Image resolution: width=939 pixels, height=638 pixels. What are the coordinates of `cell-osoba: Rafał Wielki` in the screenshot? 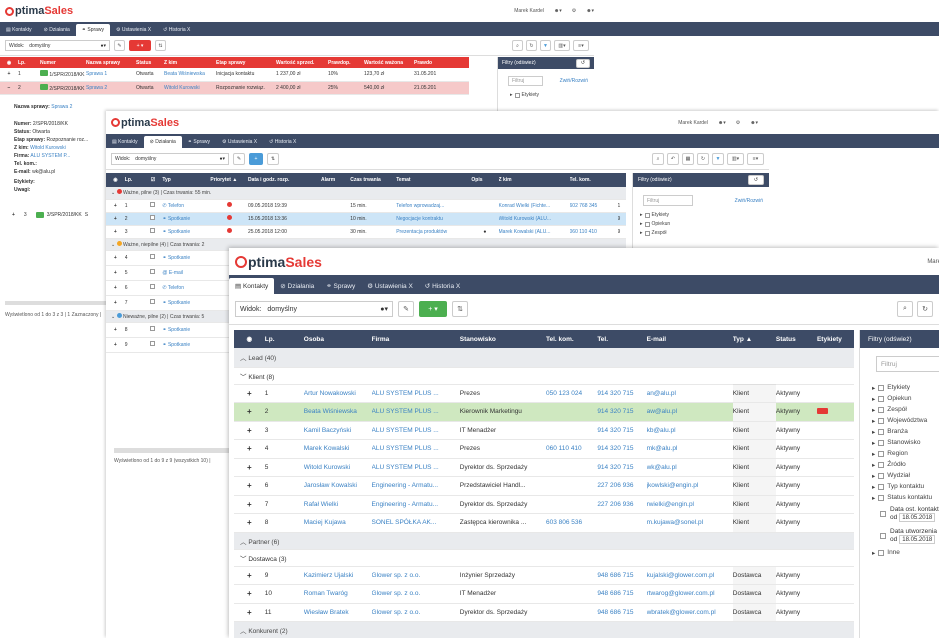 It's located at (337, 504).